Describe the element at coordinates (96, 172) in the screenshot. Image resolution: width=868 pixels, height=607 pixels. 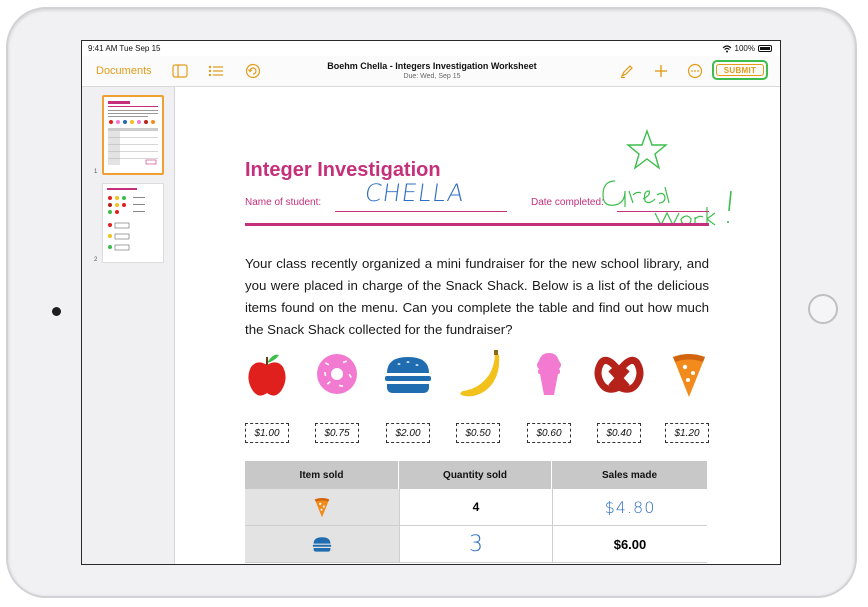
I see `page-number-1: 1` at that location.